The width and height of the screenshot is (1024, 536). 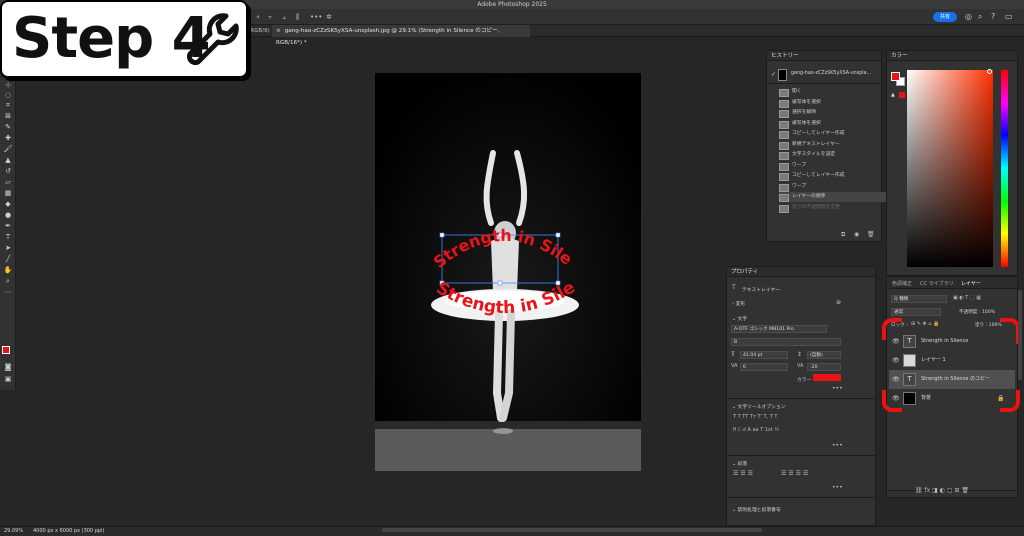 What do you see at coordinates (824, 355) in the screenshot?
I see `leading-field: (自動)` at bounding box center [824, 355].